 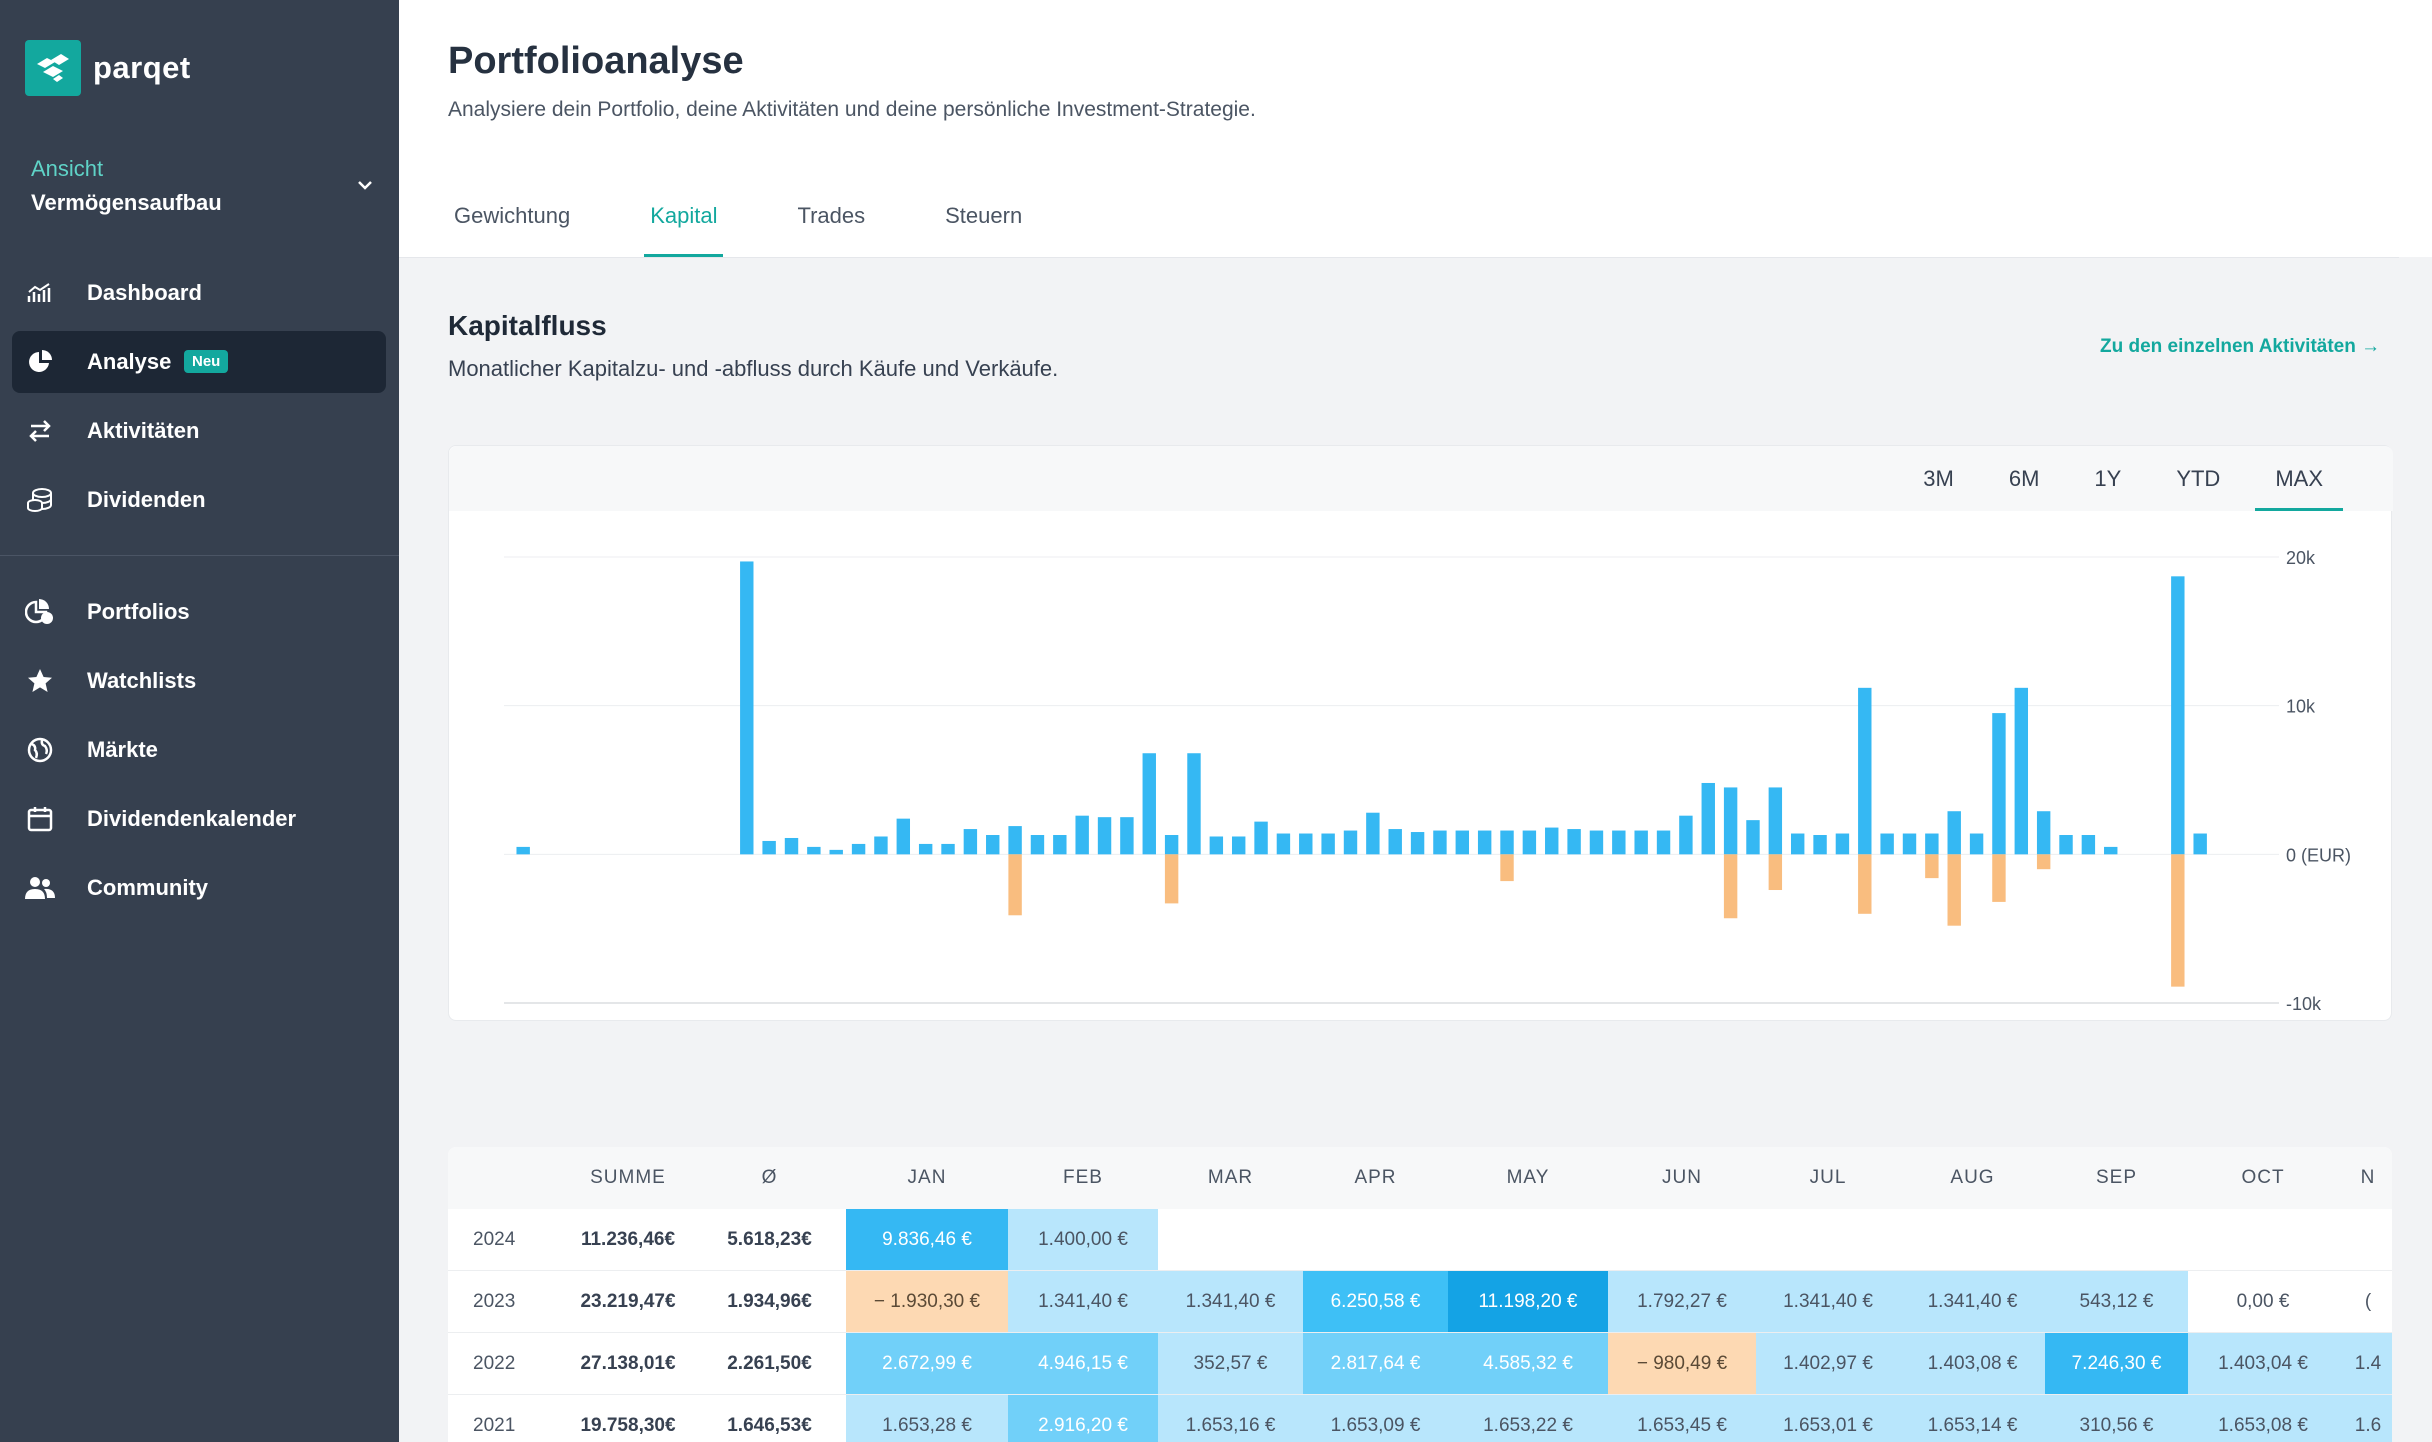 What do you see at coordinates (1528, 1178) in the screenshot?
I see `column-header: MAY` at bounding box center [1528, 1178].